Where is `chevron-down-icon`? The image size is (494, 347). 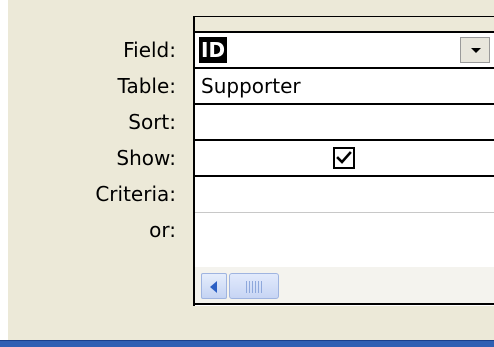
chevron-down-icon is located at coordinates (476, 50).